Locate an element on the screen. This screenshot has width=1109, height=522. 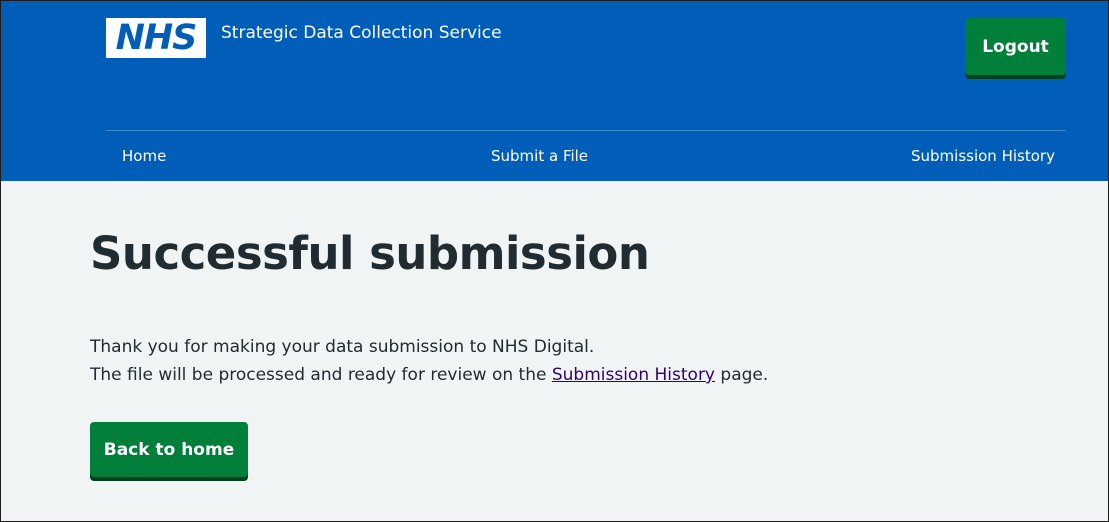
nhs-logo-text: NHS is located at coordinates (156, 38).